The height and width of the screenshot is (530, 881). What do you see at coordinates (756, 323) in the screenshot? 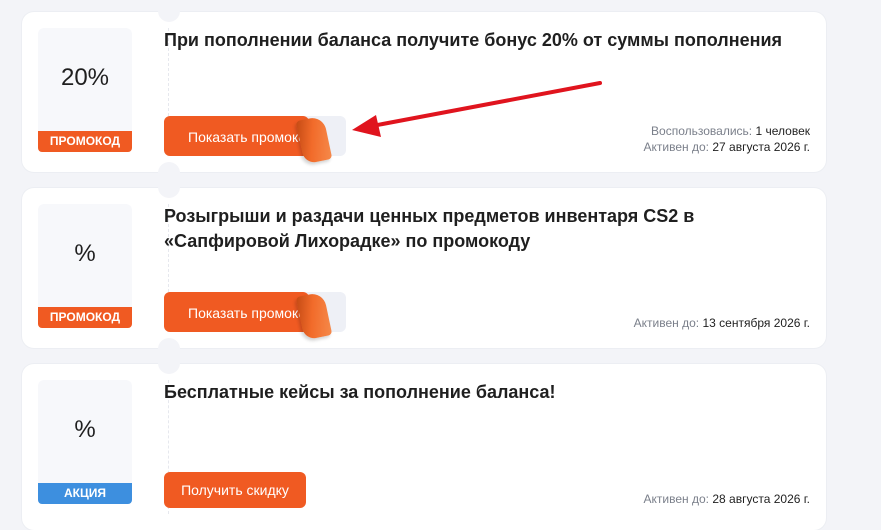
I see `active-value: 13 сентября 2026 г.` at bounding box center [756, 323].